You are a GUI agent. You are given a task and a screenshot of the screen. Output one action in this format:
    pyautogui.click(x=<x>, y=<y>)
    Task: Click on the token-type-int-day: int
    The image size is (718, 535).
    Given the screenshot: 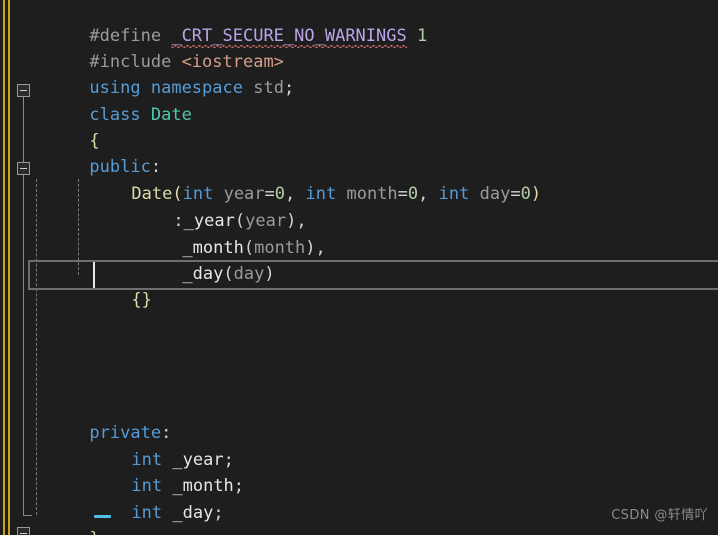 What is the action you would take?
    pyautogui.click(x=147, y=512)
    